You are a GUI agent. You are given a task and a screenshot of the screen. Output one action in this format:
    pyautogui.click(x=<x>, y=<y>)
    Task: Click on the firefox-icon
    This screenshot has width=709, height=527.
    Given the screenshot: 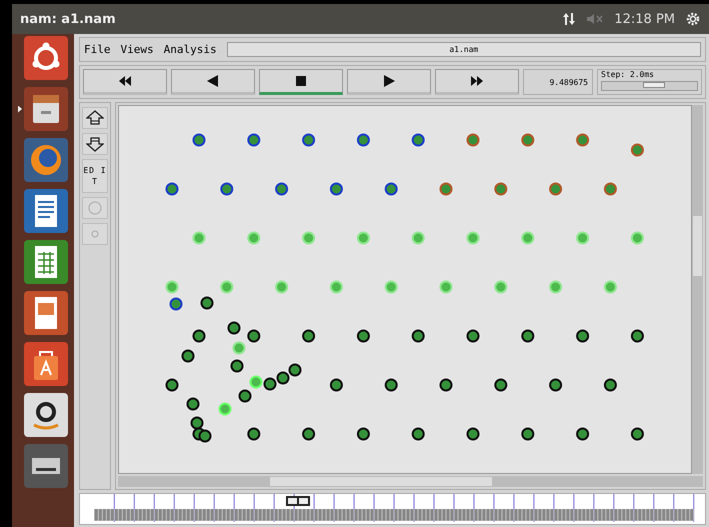 What is the action you would take?
    pyautogui.click(x=46, y=160)
    